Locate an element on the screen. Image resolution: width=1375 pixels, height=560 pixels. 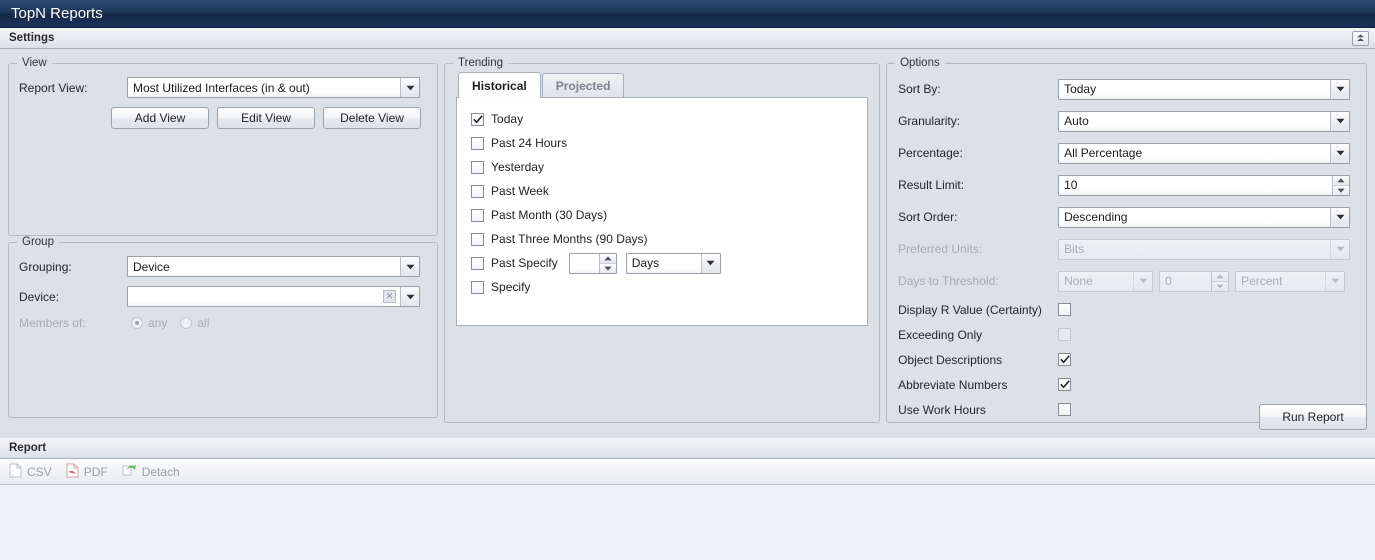
percentage-select: All Percentage is located at coordinates (1204, 153).